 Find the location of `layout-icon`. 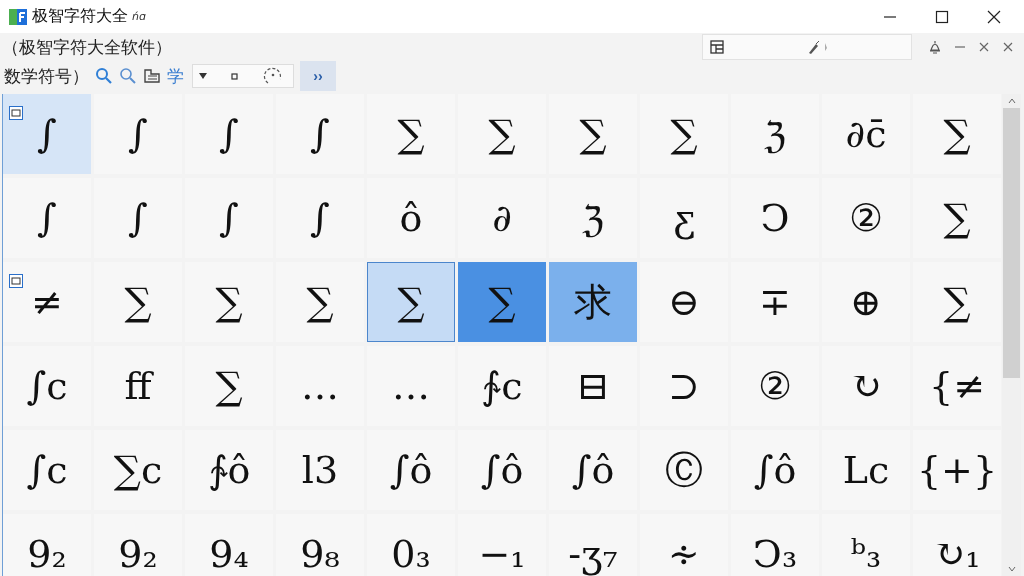

layout-icon is located at coordinates (717, 47).